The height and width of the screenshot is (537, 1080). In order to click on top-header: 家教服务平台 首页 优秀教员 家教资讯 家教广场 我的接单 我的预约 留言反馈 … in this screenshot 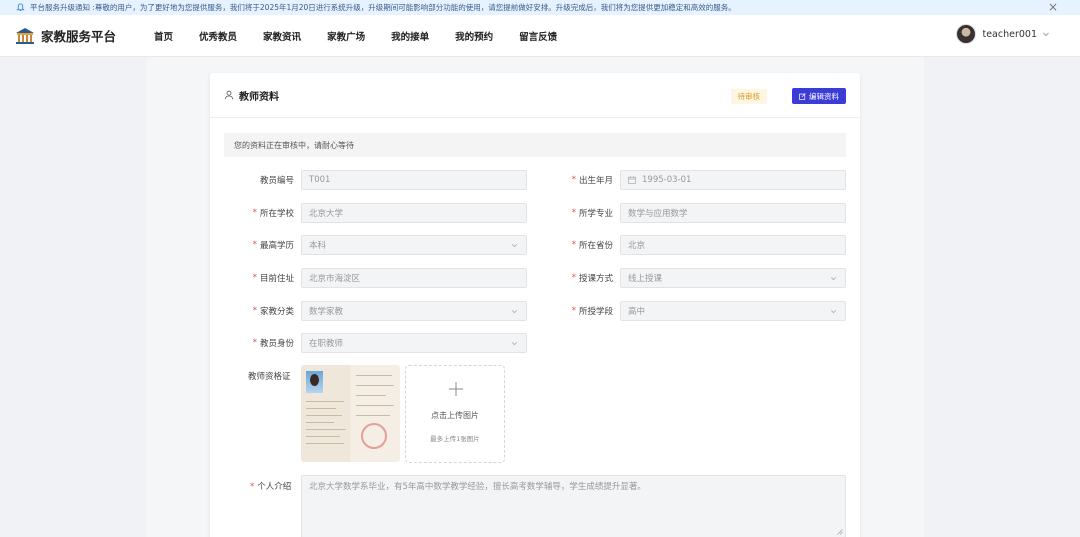, I will do `click(540, 36)`.